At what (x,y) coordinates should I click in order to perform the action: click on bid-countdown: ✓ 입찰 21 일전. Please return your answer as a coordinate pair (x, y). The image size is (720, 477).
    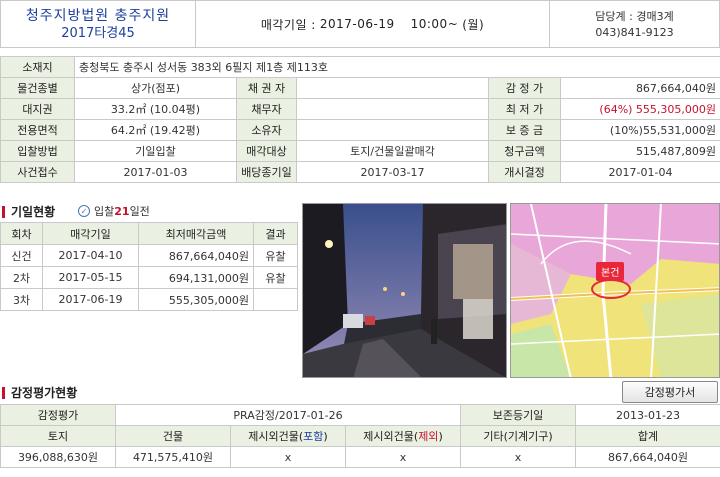
    Looking at the image, I should click on (114, 211).